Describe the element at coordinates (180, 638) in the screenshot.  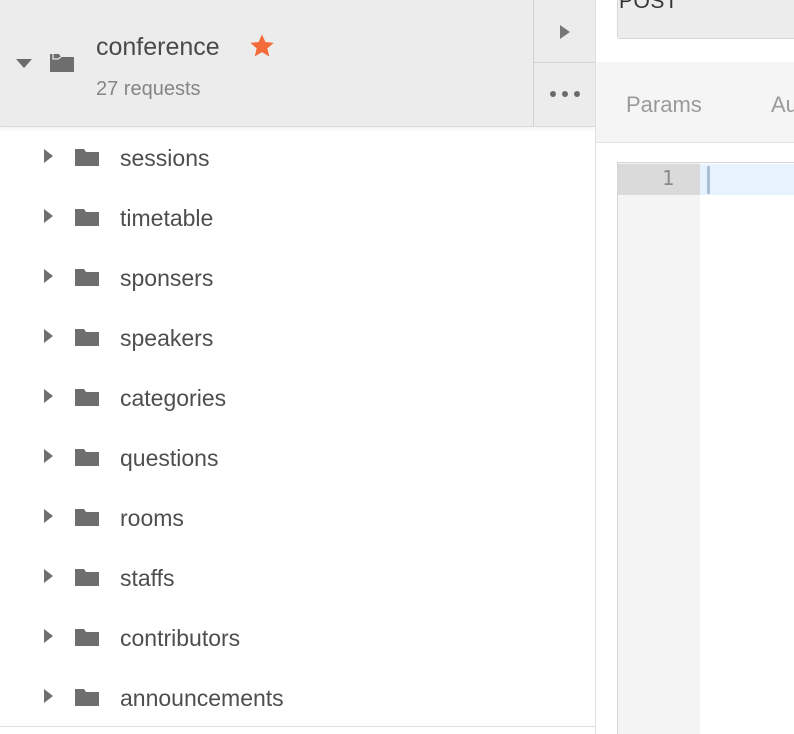
I see `folder-label: contributors` at that location.